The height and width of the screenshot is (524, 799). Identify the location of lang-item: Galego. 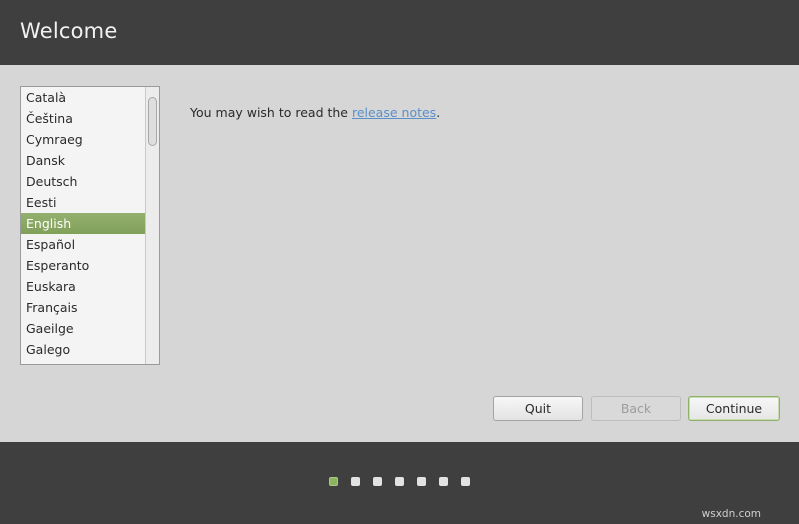
(83, 349).